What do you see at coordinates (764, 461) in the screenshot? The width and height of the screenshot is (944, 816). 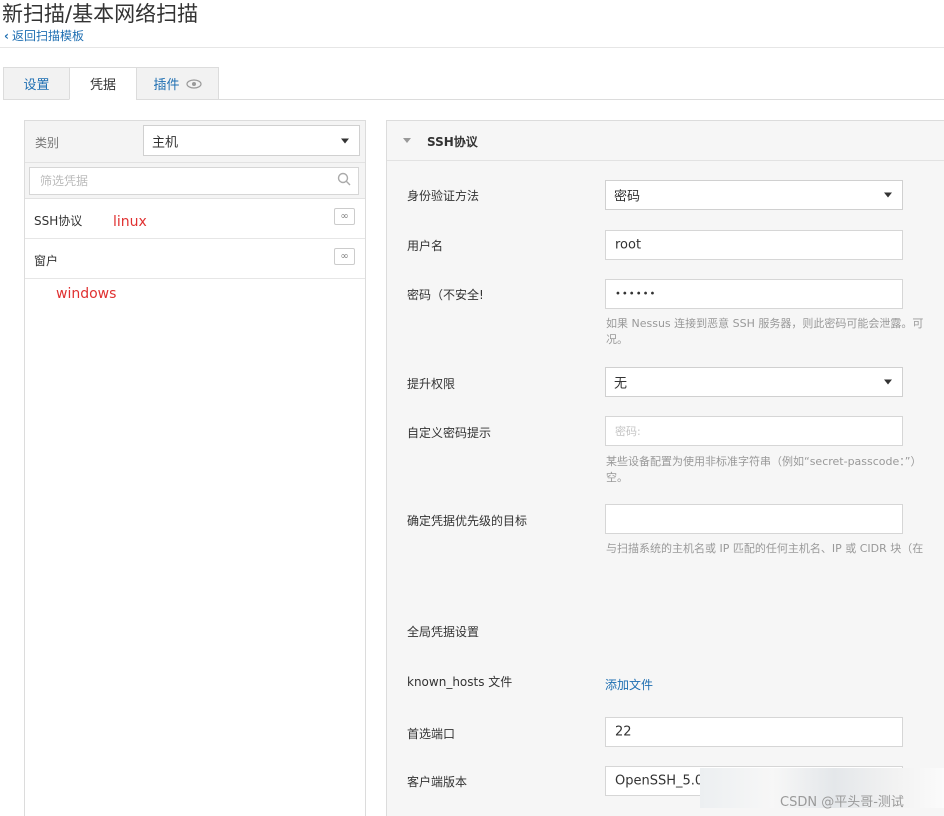 I see `custom-prompt-help-line1: 某些设备配置为使用非标准字符串（例如“secret-passcode：”）` at bounding box center [764, 461].